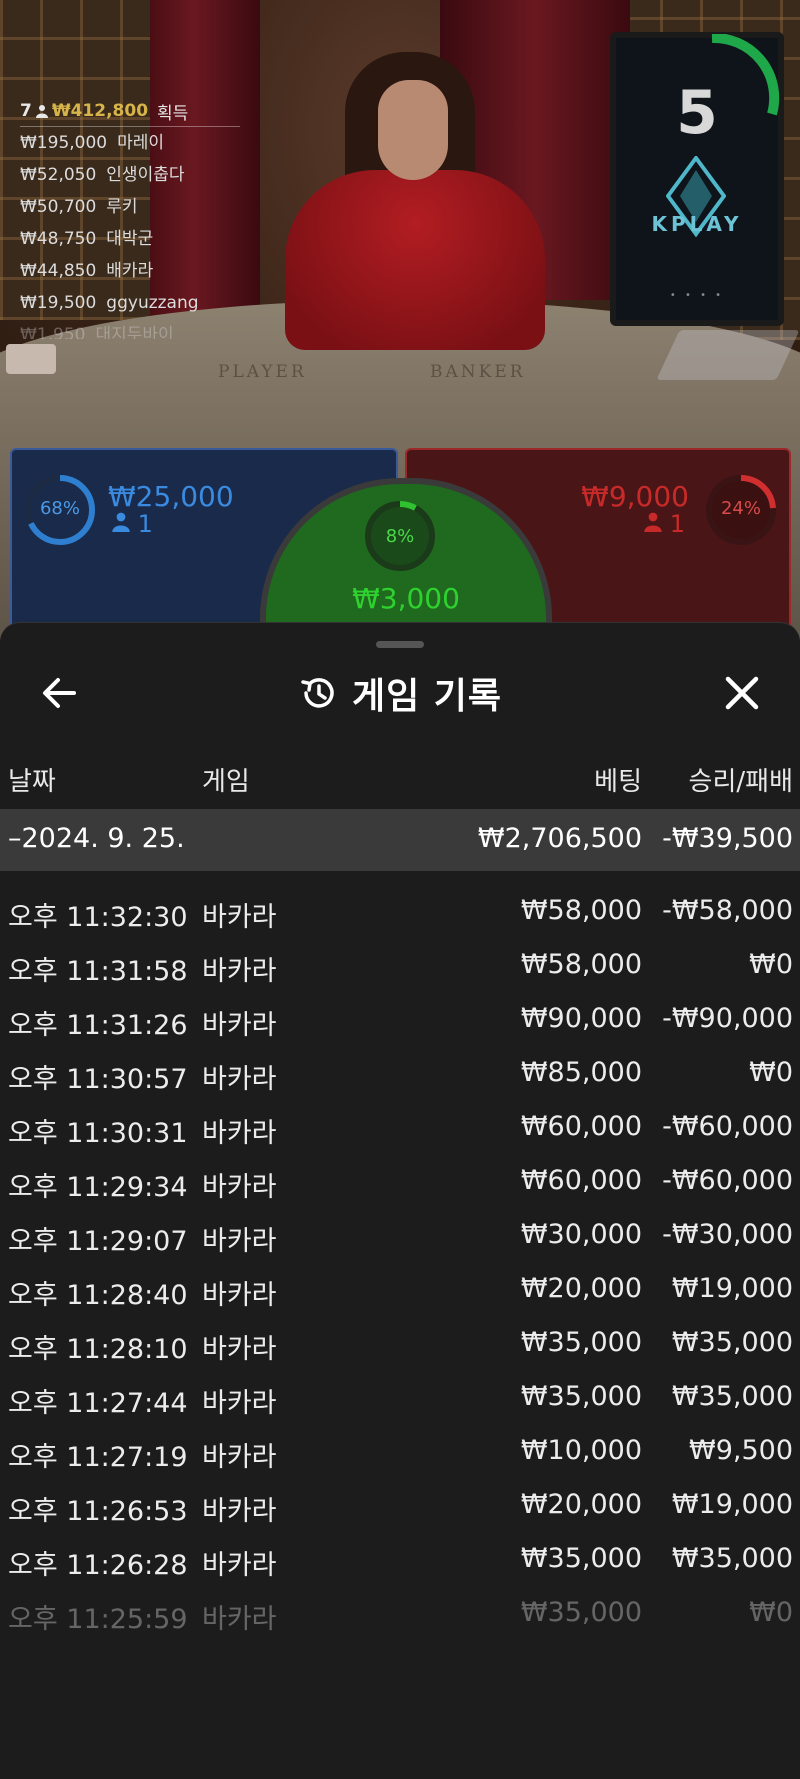 The image size is (800, 1779). Describe the element at coordinates (400, 840) in the screenshot. I see `date-group-row: –2024. 9. 25. ₩2,706,500 -₩39,500` at that location.